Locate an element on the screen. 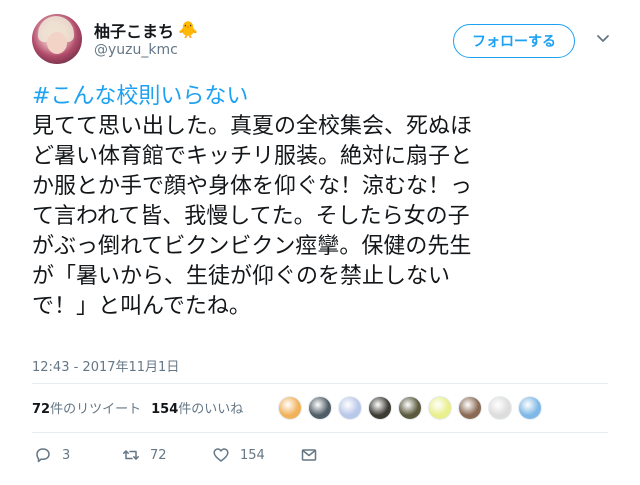  likes-count: 154 is located at coordinates (165, 409).